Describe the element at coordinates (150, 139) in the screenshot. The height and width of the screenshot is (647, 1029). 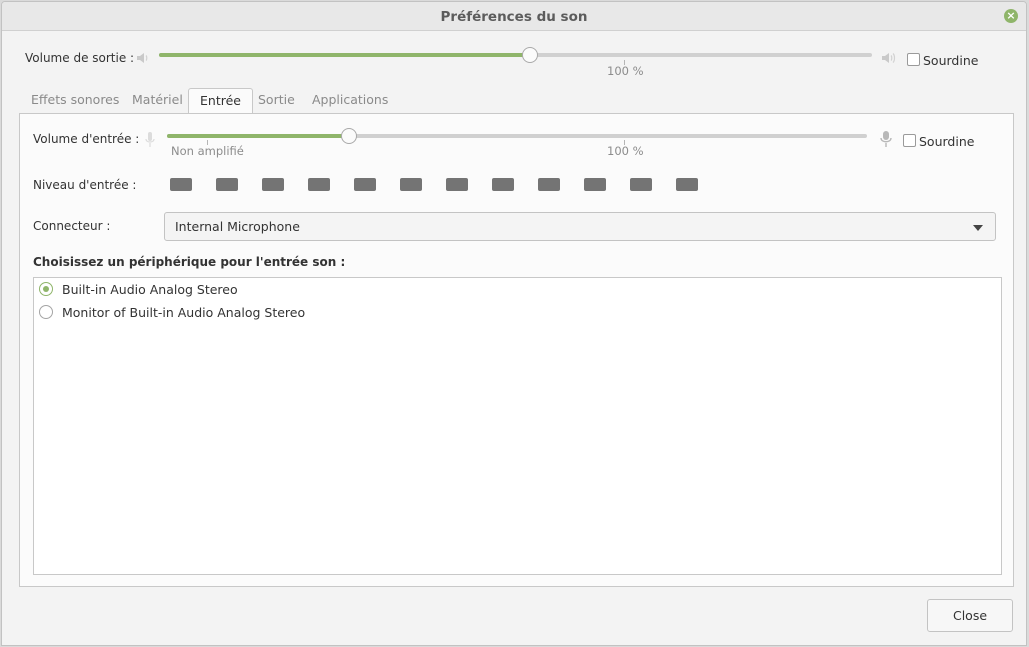
I see `microphone-muted-icon` at that location.